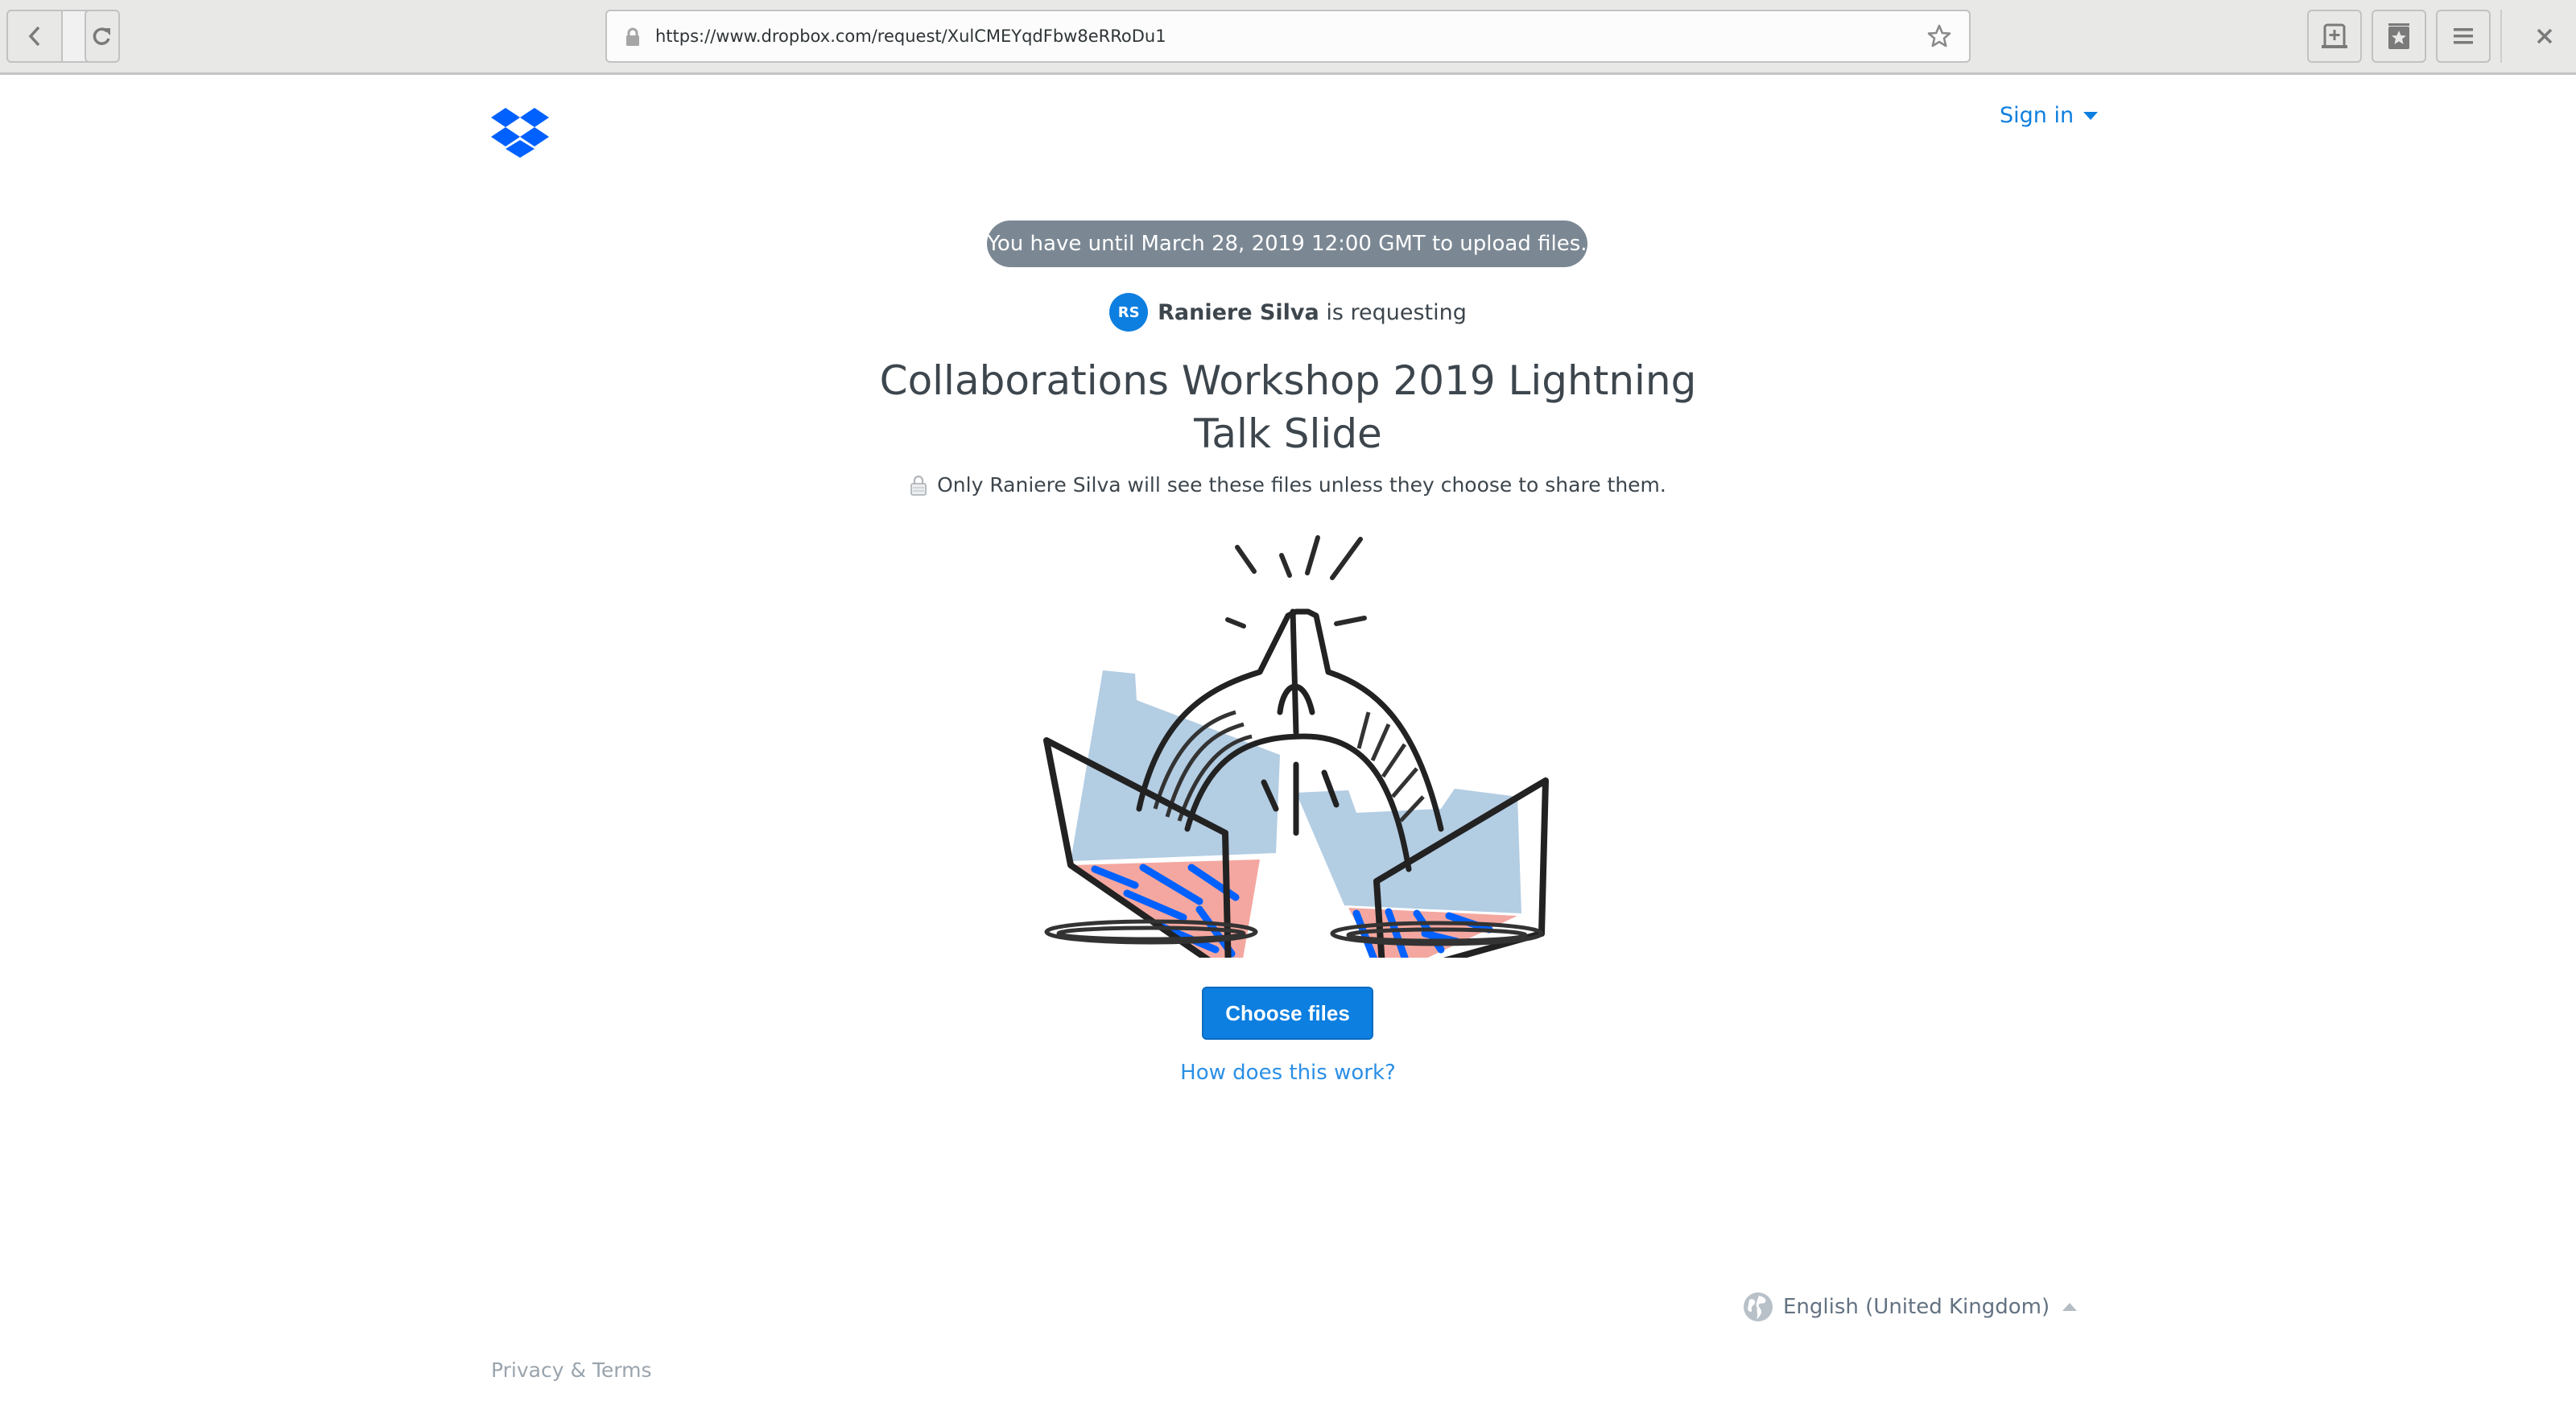  What do you see at coordinates (1287, 1013) in the screenshot?
I see `choose-files-button: Choose files` at bounding box center [1287, 1013].